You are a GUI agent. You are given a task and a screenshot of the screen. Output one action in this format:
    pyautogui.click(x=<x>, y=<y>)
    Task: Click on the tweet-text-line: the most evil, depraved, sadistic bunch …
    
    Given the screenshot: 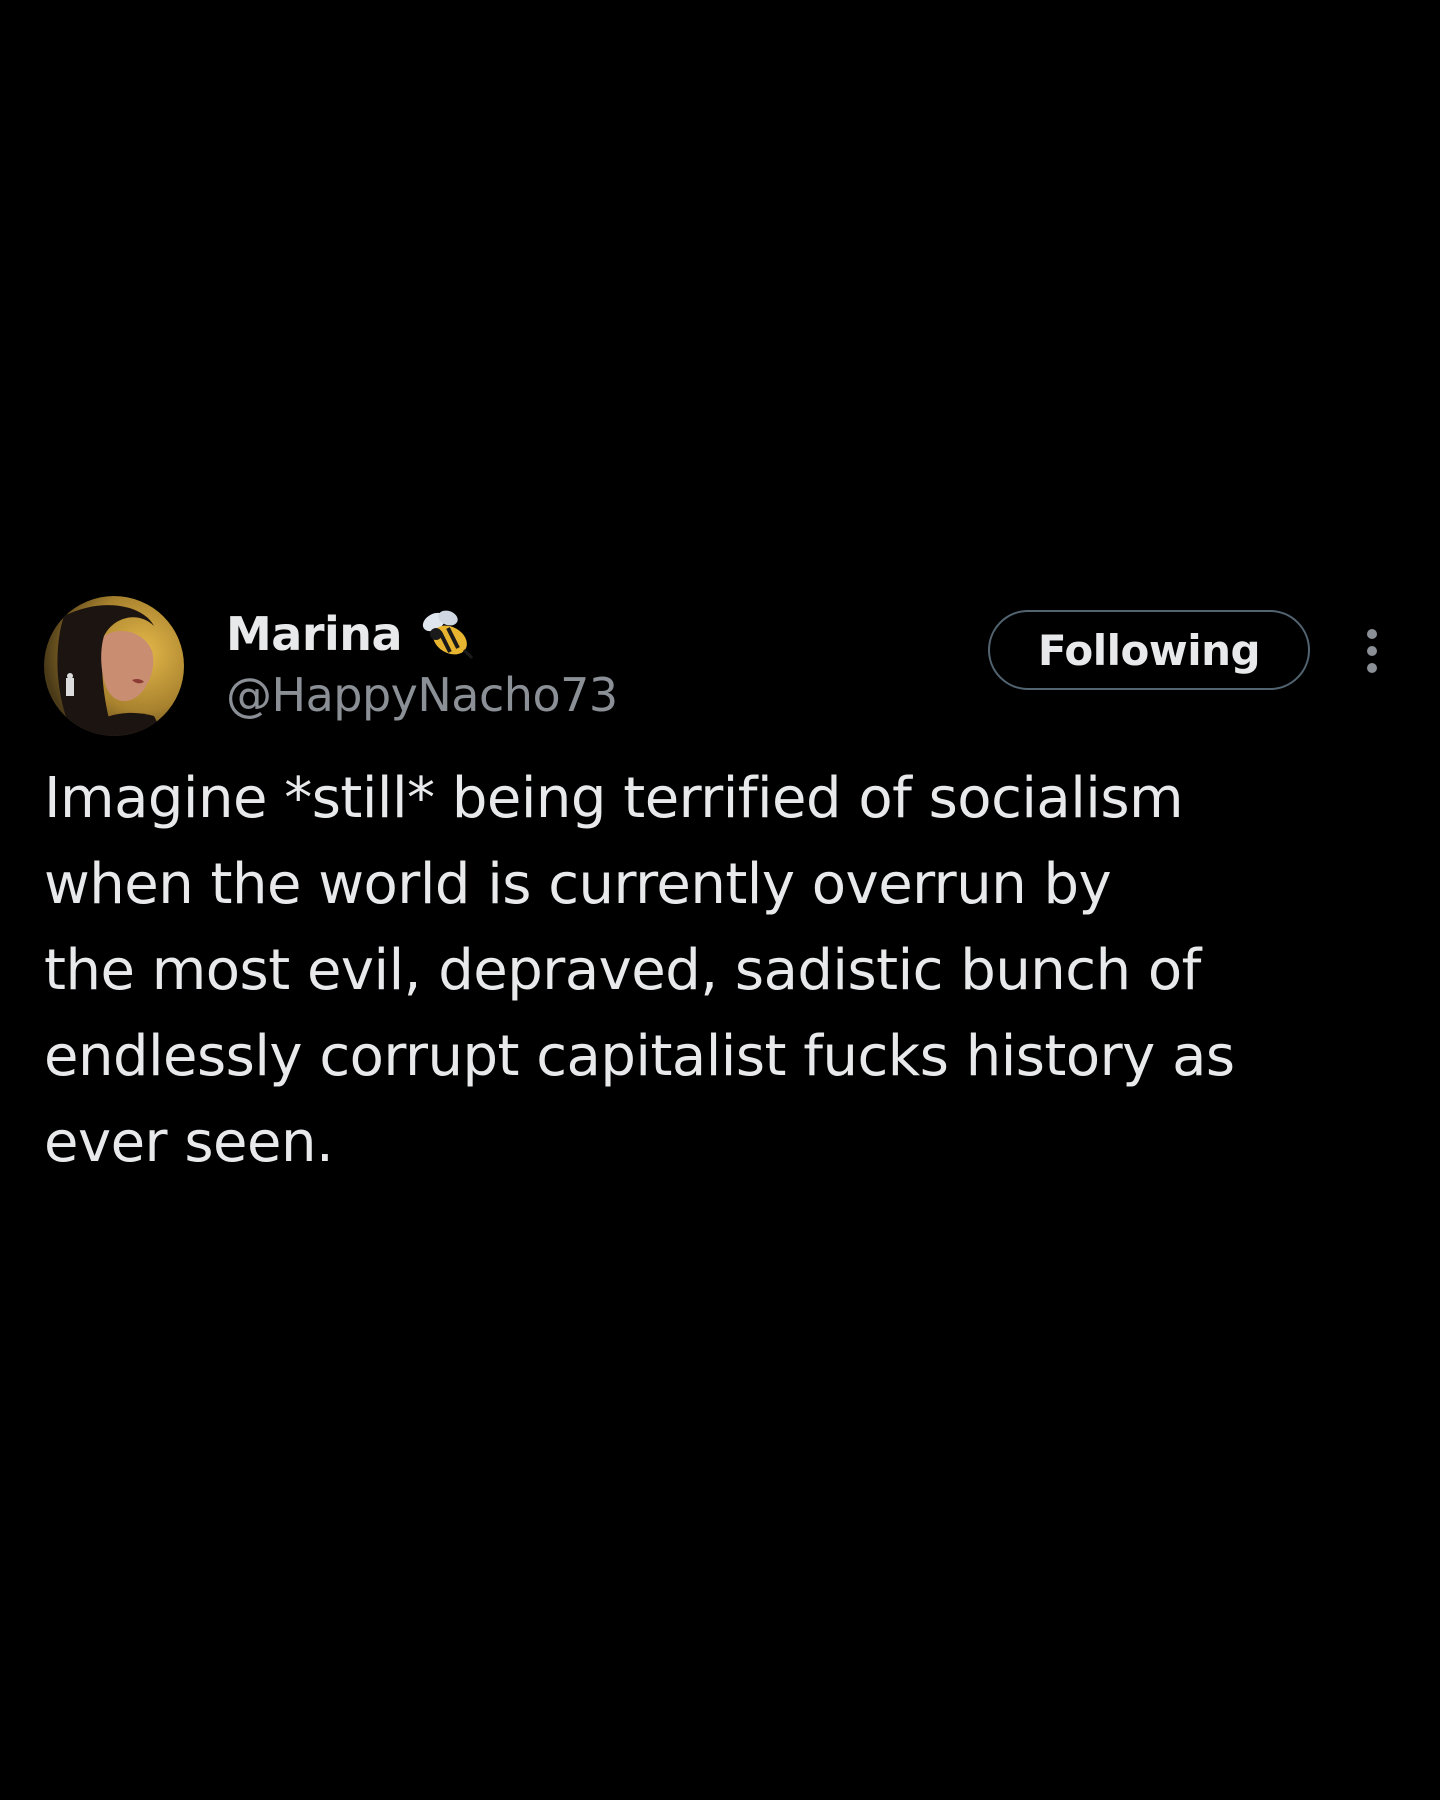 What is the action you would take?
    pyautogui.click(x=622, y=970)
    